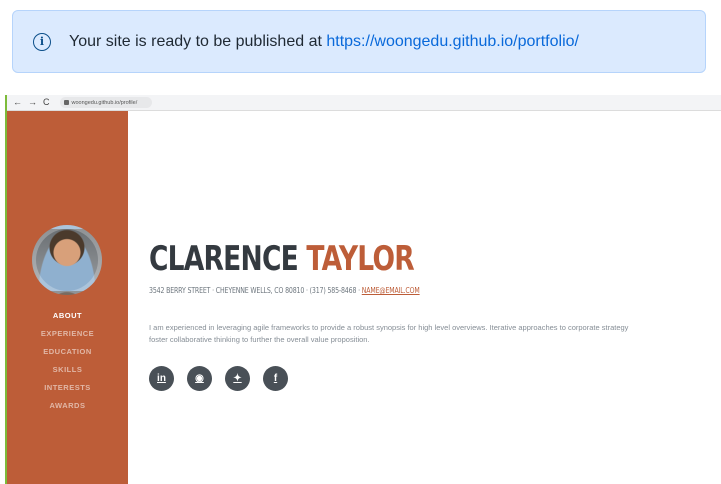 This screenshot has width=721, height=484. What do you see at coordinates (391, 290) in the screenshot?
I see `email-link: NAME@EMAIL.COM` at bounding box center [391, 290].